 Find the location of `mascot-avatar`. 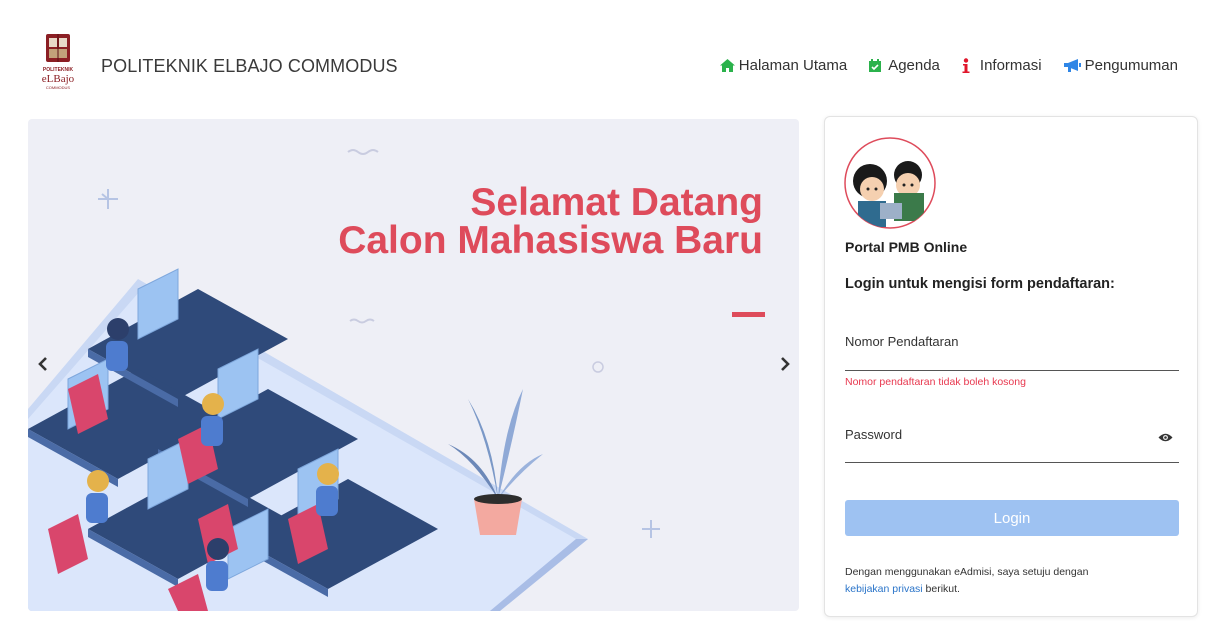

mascot-avatar is located at coordinates (890, 183).